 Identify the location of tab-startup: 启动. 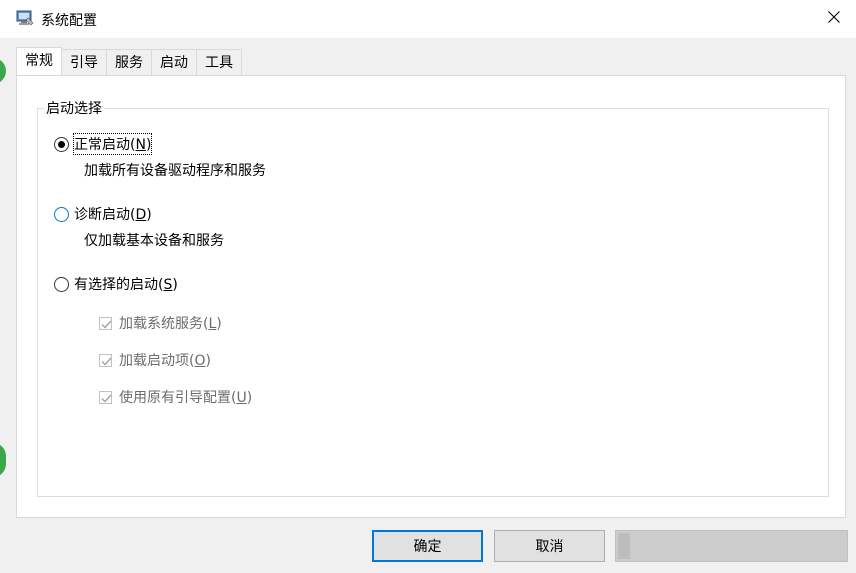
(174, 62).